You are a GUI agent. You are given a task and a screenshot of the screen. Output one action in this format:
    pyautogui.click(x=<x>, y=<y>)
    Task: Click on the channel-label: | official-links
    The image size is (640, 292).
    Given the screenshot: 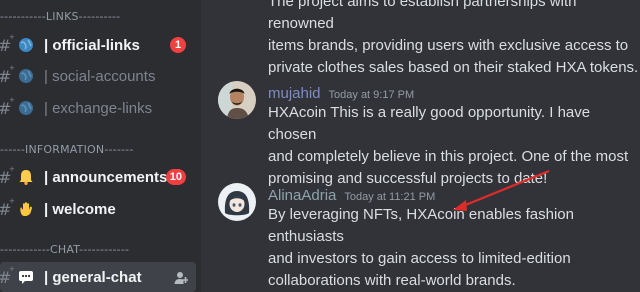 What is the action you would take?
    pyautogui.click(x=92, y=45)
    